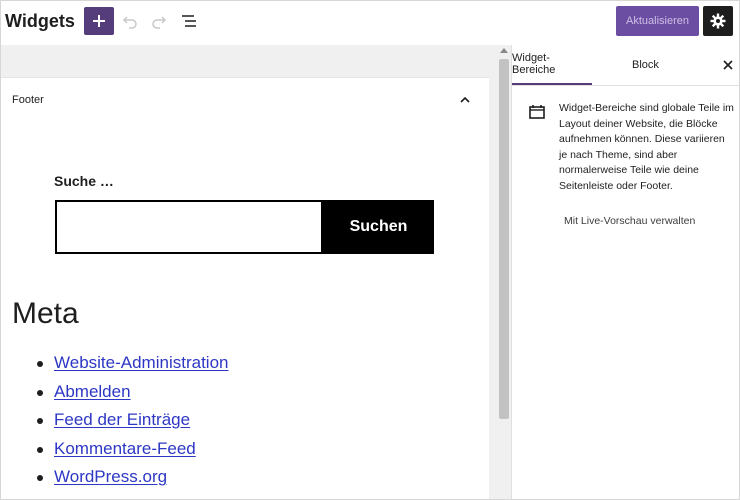  I want to click on search-input, so click(189, 227).